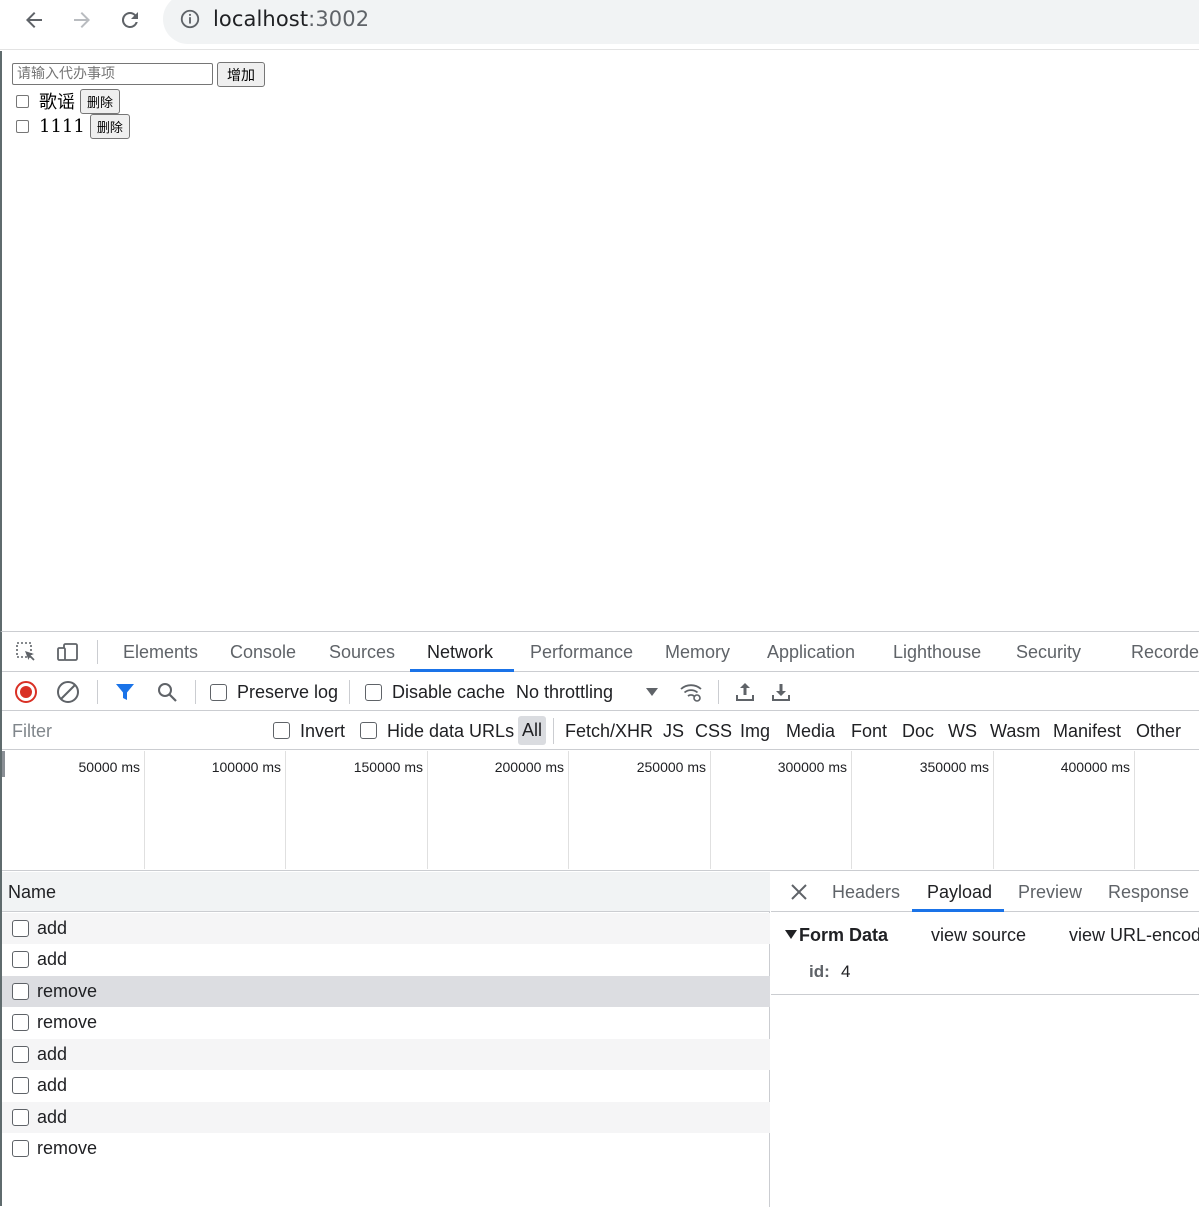  What do you see at coordinates (691, 692) in the screenshot?
I see `network-conditions-icon` at bounding box center [691, 692].